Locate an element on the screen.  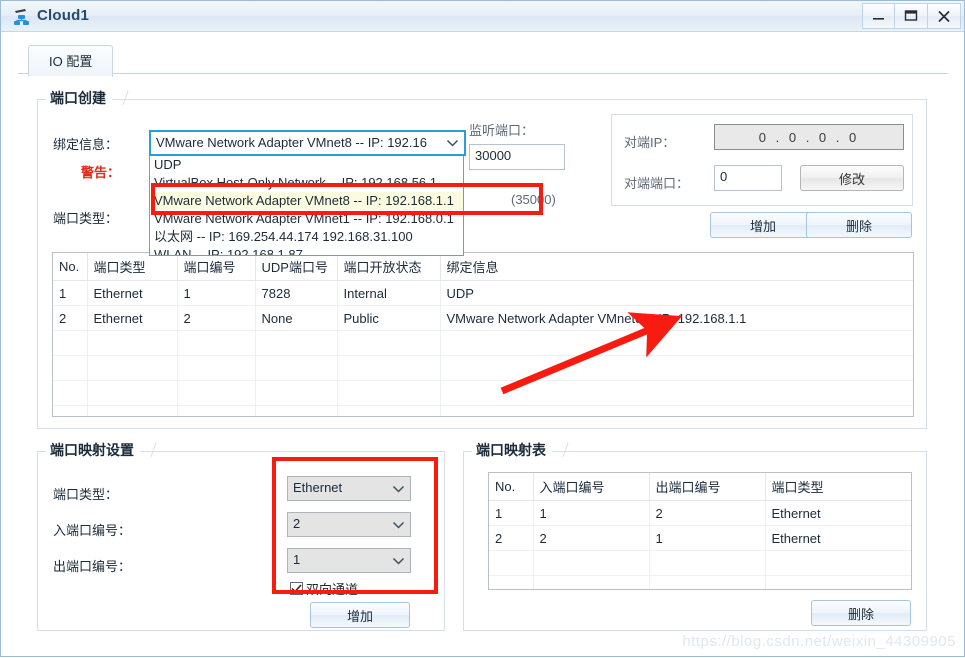
table-cell: 7828 is located at coordinates (296, 293).